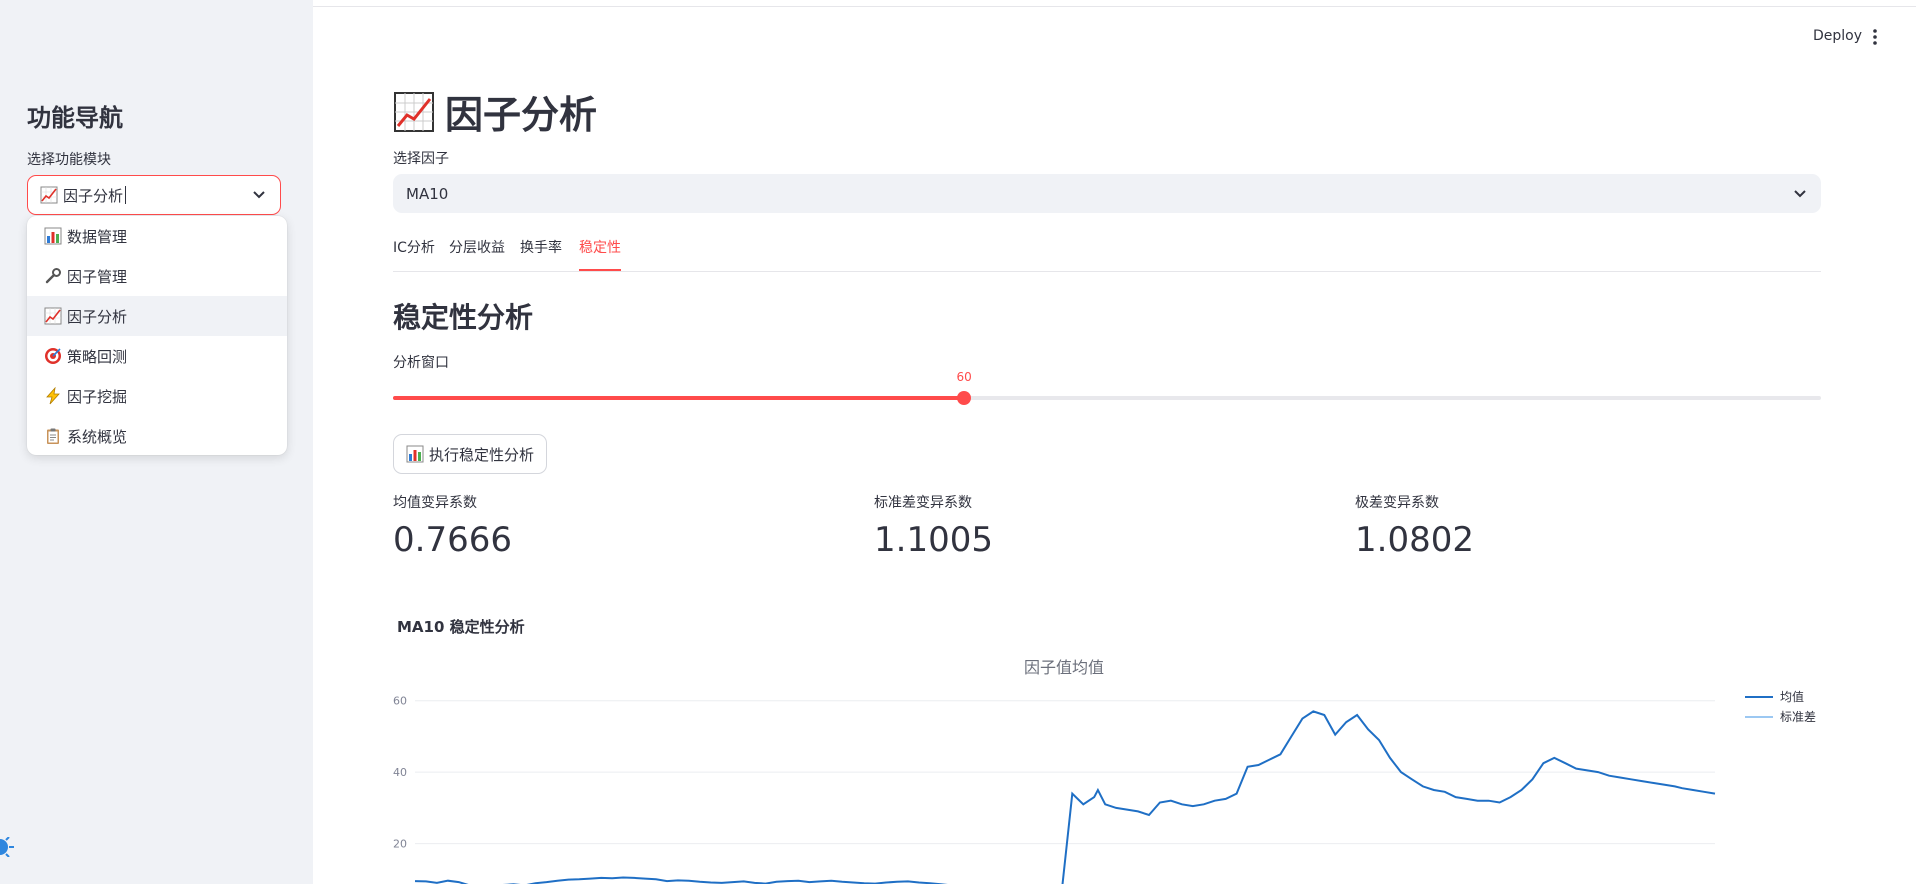  I want to click on run-stability-analysis-button: 执行稳定性分析, so click(470, 454).